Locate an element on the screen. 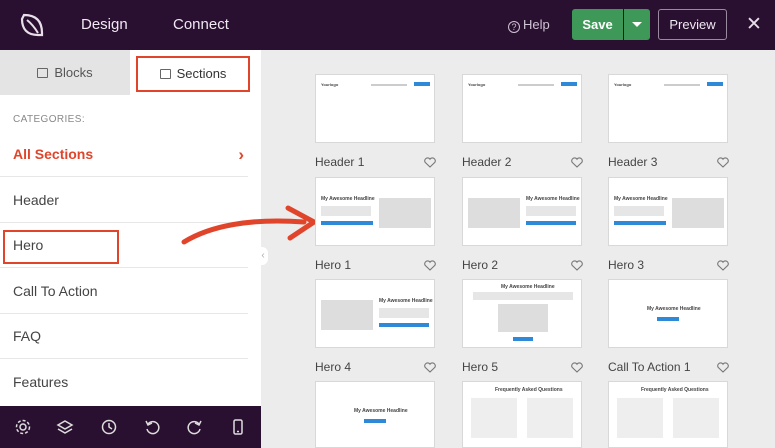  blocks-icon is located at coordinates (43, 73).